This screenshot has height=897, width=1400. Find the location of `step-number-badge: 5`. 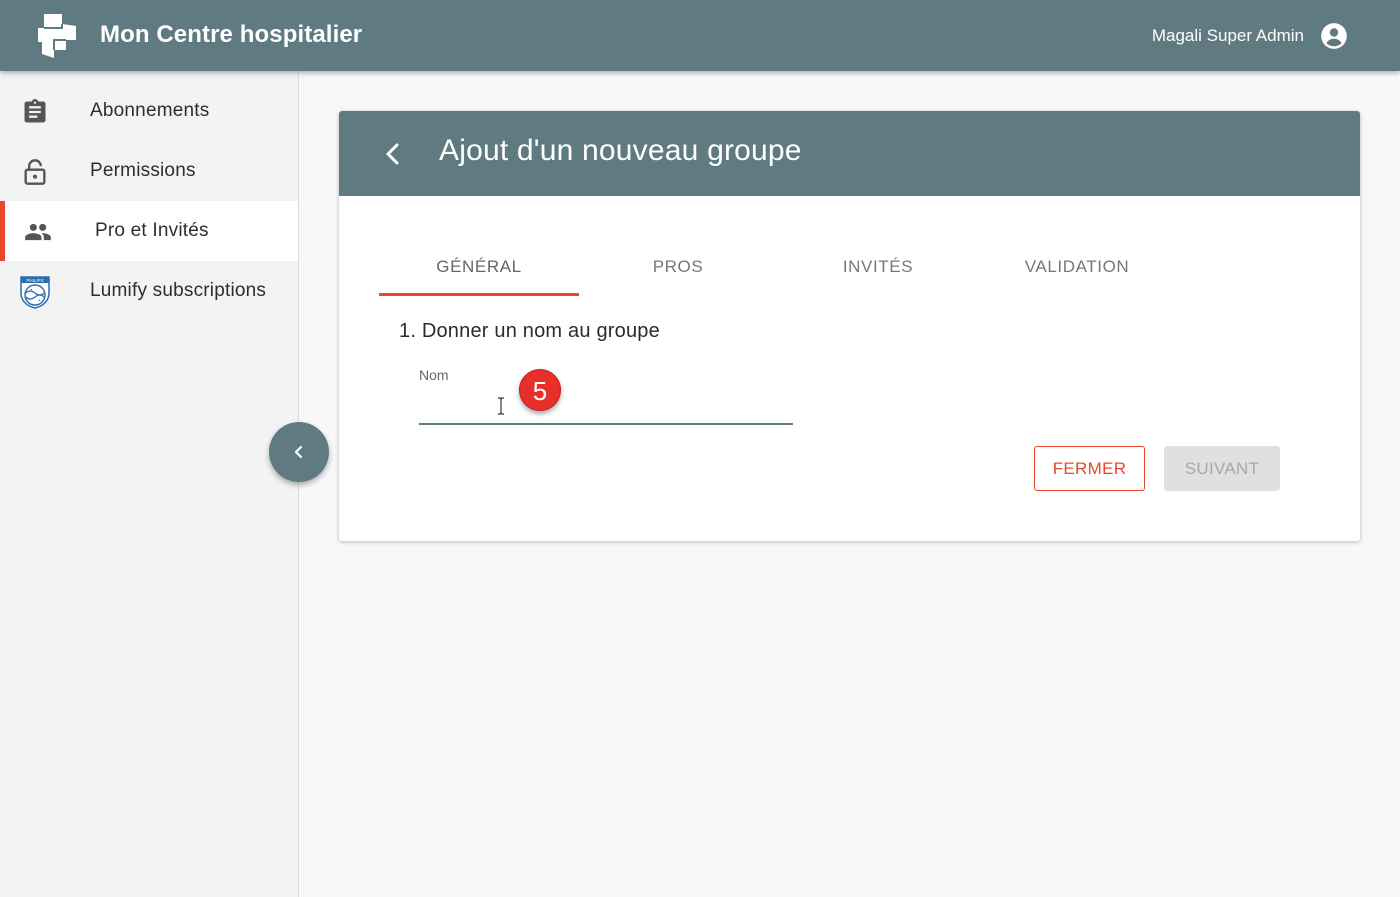

step-number-badge: 5 is located at coordinates (540, 390).